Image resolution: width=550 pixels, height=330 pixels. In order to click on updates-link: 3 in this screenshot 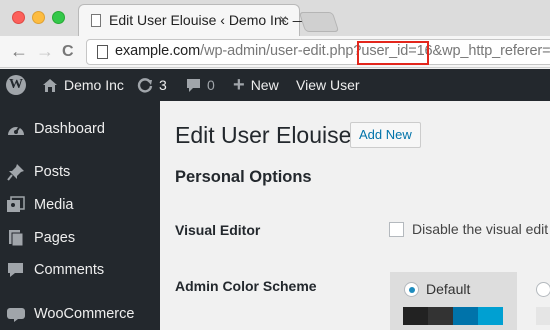, I will do `click(152, 85)`.